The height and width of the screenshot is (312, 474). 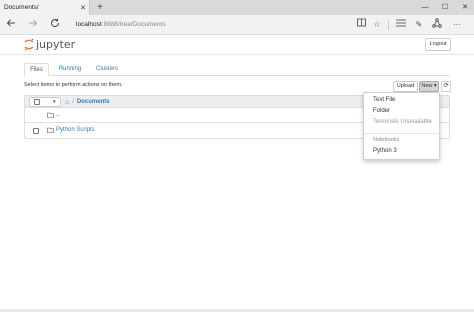 I want to click on forward-icon, so click(x=33, y=25).